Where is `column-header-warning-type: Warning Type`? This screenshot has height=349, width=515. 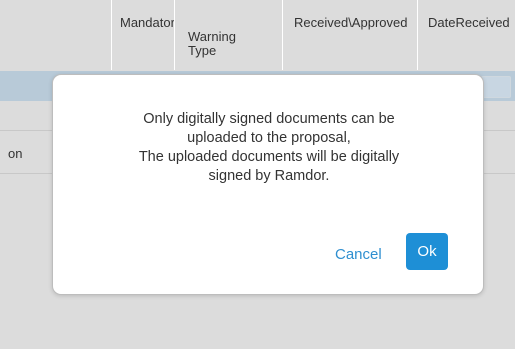
column-header-warning-type: Warning Type is located at coordinates (228, 35).